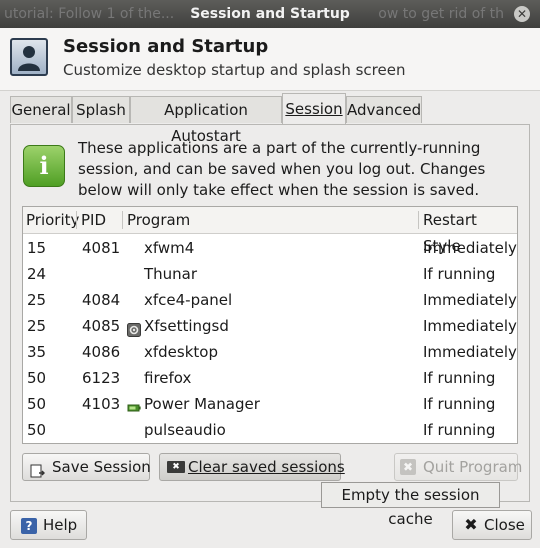  What do you see at coordinates (522, 14) in the screenshot?
I see `window-close-icon: ✕` at bounding box center [522, 14].